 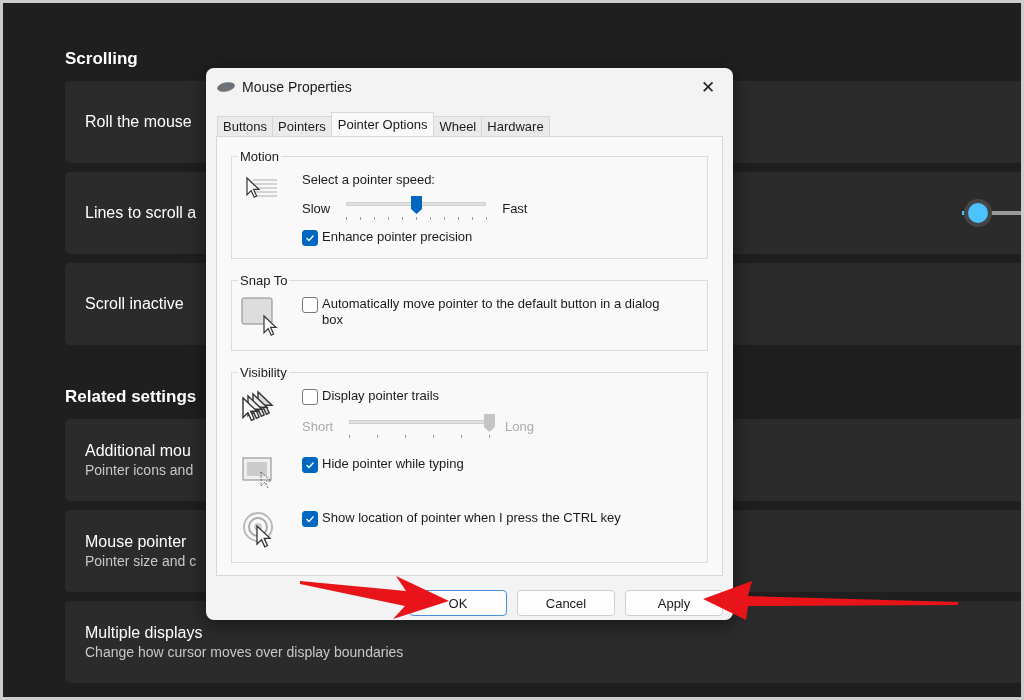 I want to click on section-heading: Related settings, so click(x=131, y=397).